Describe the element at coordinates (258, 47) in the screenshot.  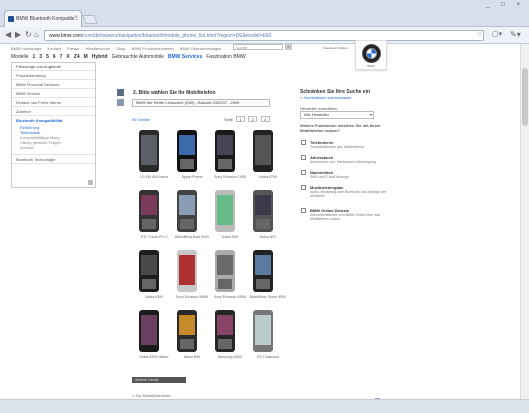
I see `search-input: Suche` at that location.